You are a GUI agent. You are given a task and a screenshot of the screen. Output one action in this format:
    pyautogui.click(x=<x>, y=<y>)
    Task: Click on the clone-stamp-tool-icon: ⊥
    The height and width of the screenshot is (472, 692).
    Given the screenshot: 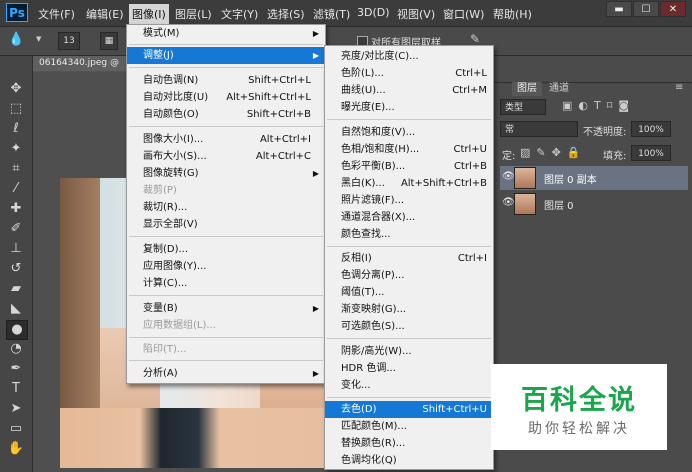 What is the action you would take?
    pyautogui.click(x=16, y=249)
    